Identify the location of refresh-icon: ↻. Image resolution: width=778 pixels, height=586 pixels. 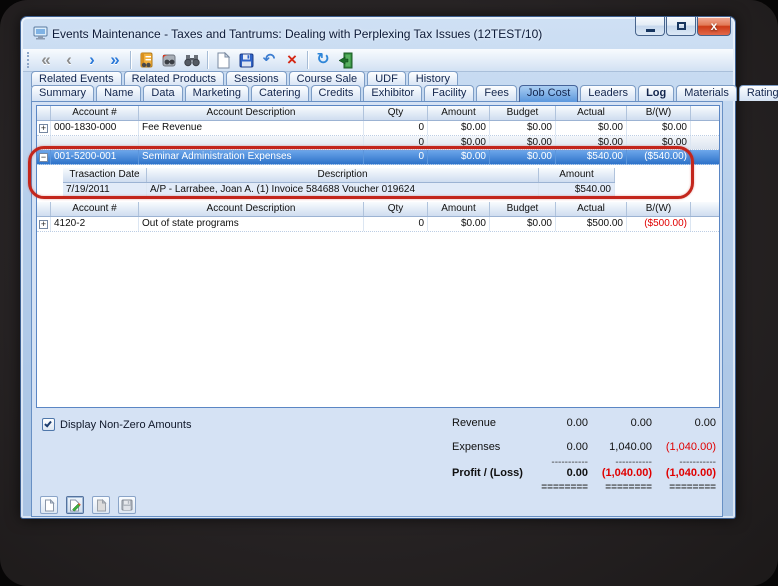
(323, 59).